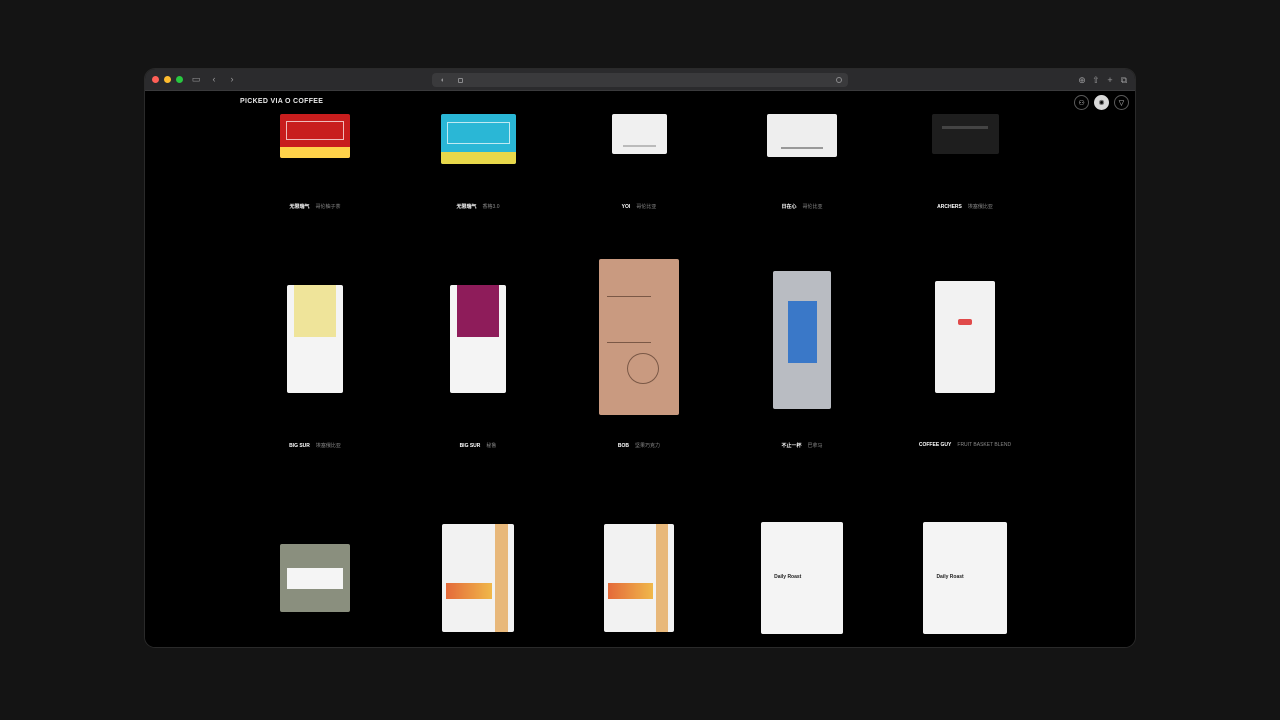  What do you see at coordinates (949, 207) in the screenshot?
I see `product-brand: ARCHERS` at bounding box center [949, 207].